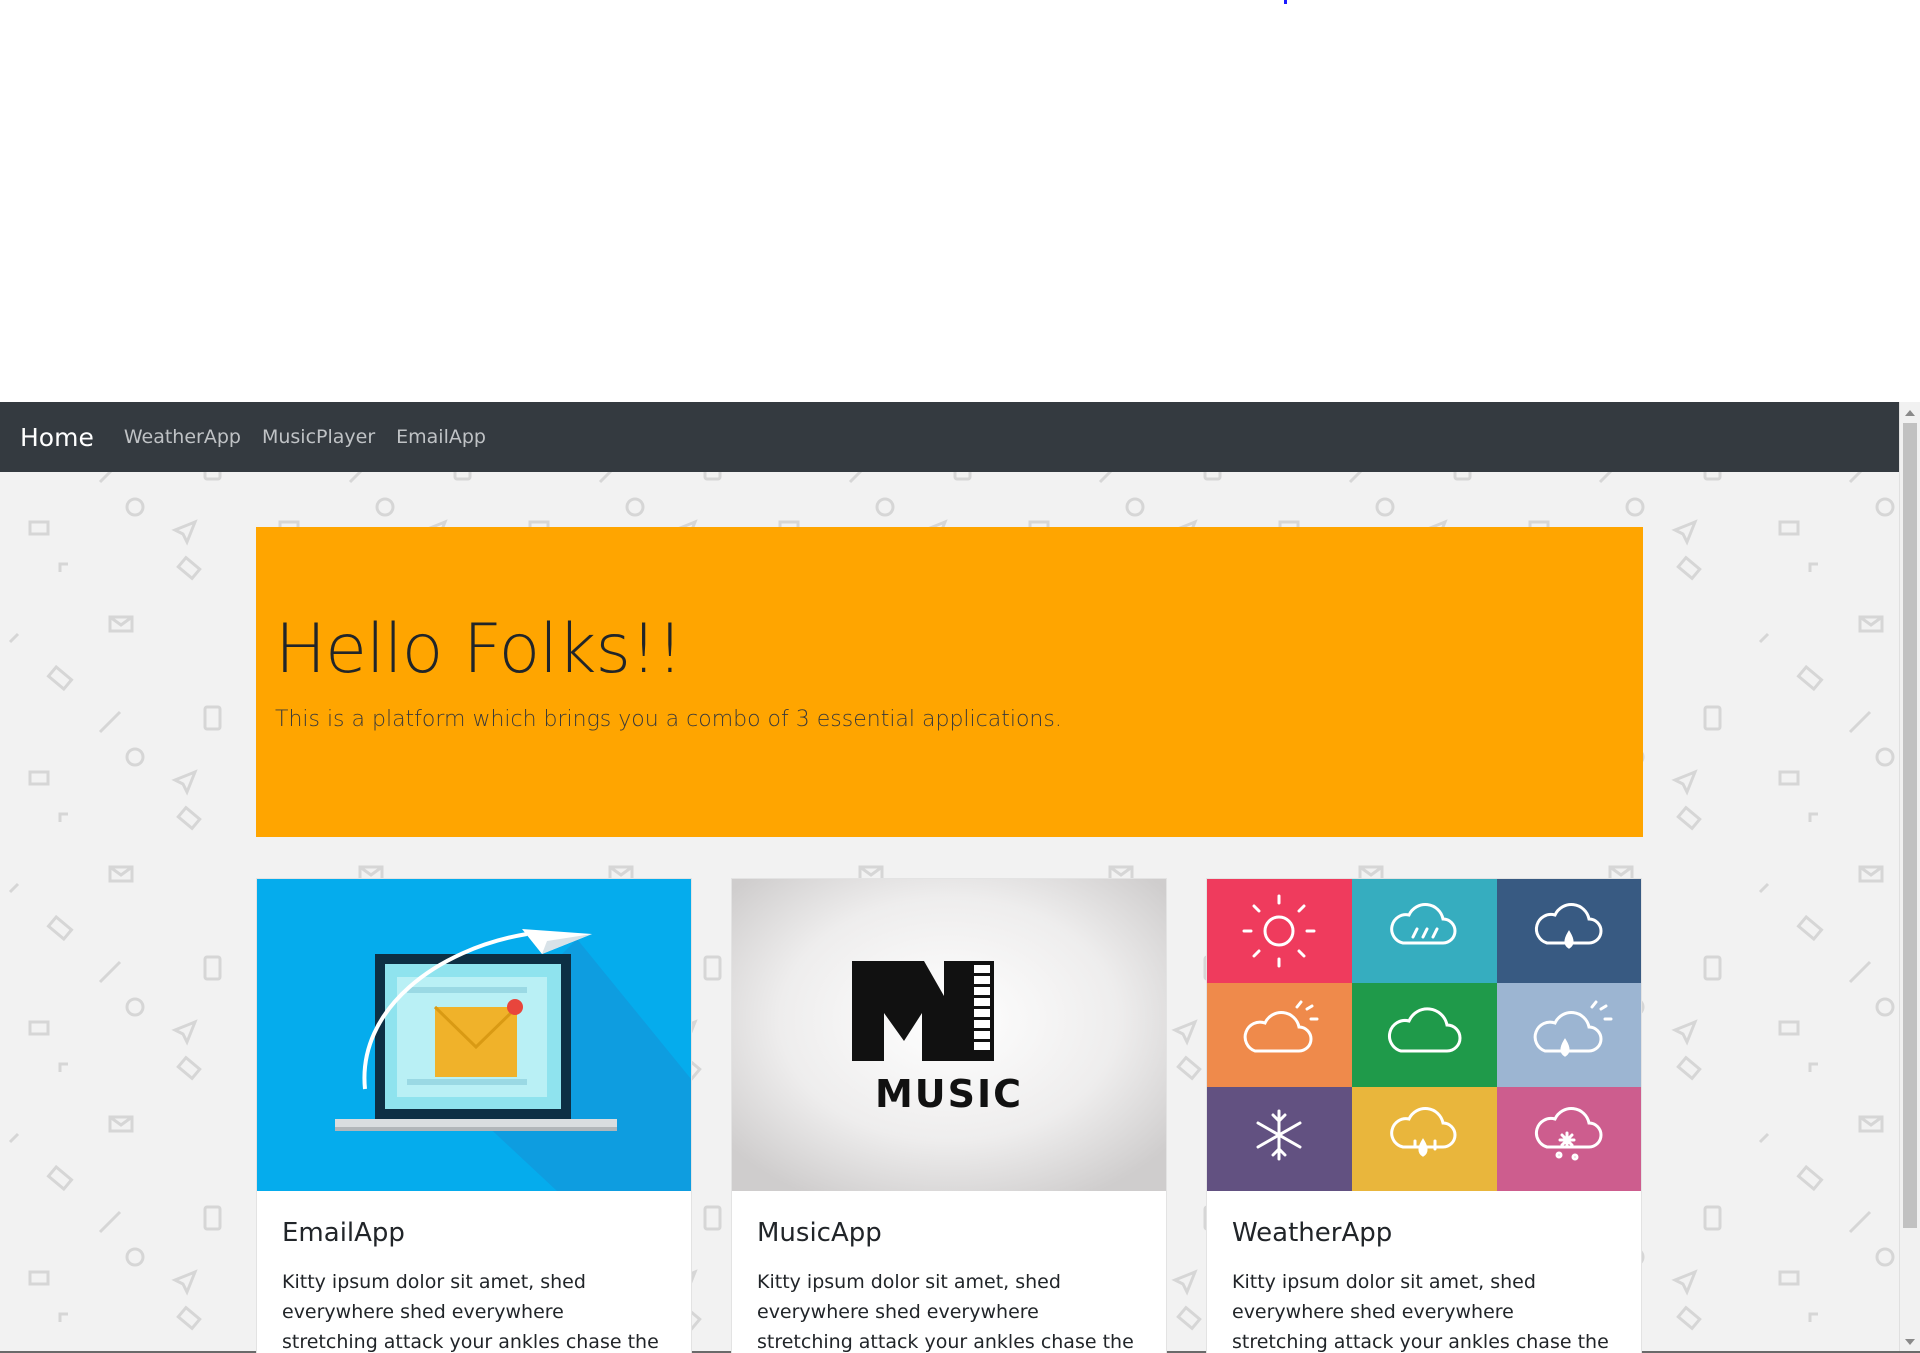  Describe the element at coordinates (479, 649) in the screenshot. I see `jumbotron-title: Hello Folks!!` at that location.